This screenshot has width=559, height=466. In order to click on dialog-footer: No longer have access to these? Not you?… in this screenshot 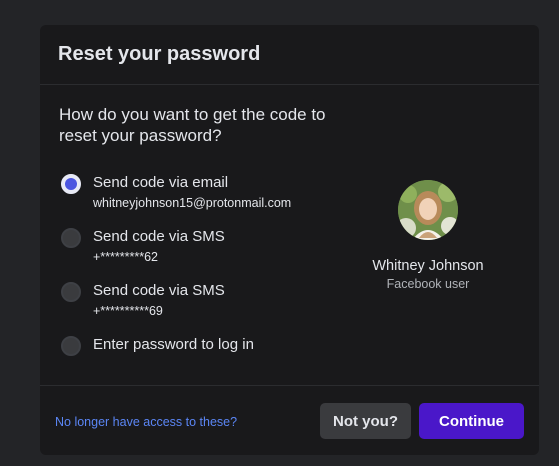, I will do `click(289, 420)`.